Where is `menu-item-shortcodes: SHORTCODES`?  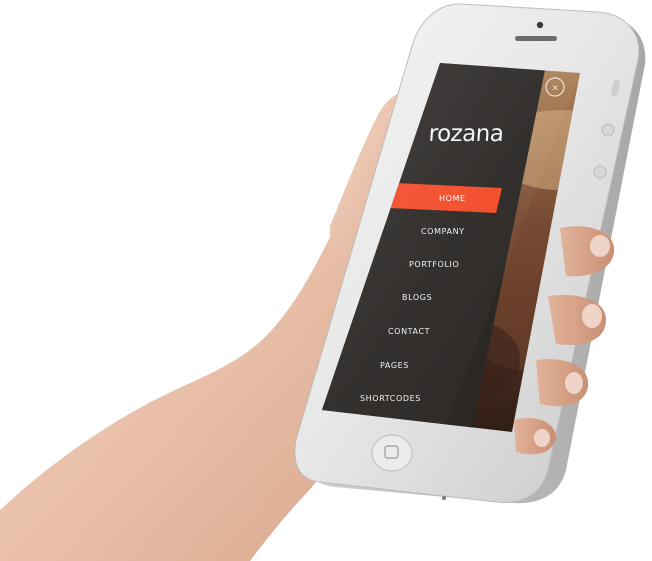 menu-item-shortcodes: SHORTCODES is located at coordinates (390, 398).